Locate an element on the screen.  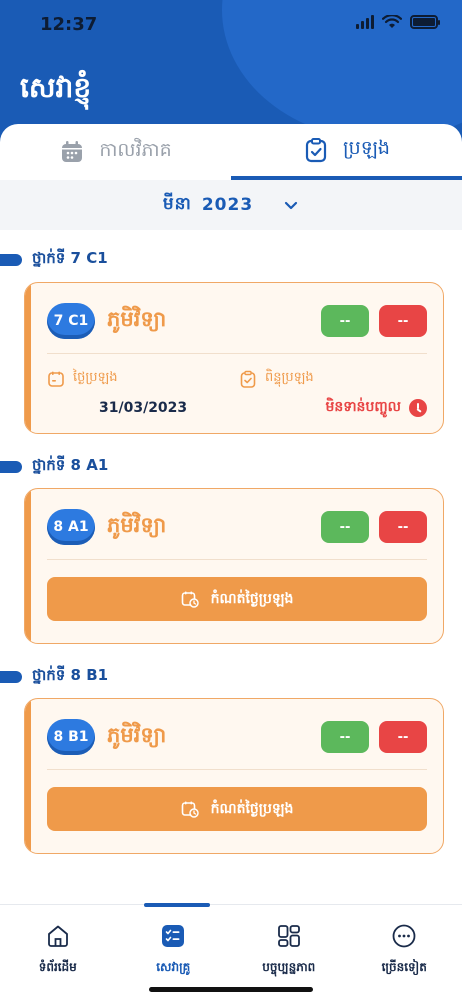
class-badge: 8 A1 is located at coordinates (71, 527).